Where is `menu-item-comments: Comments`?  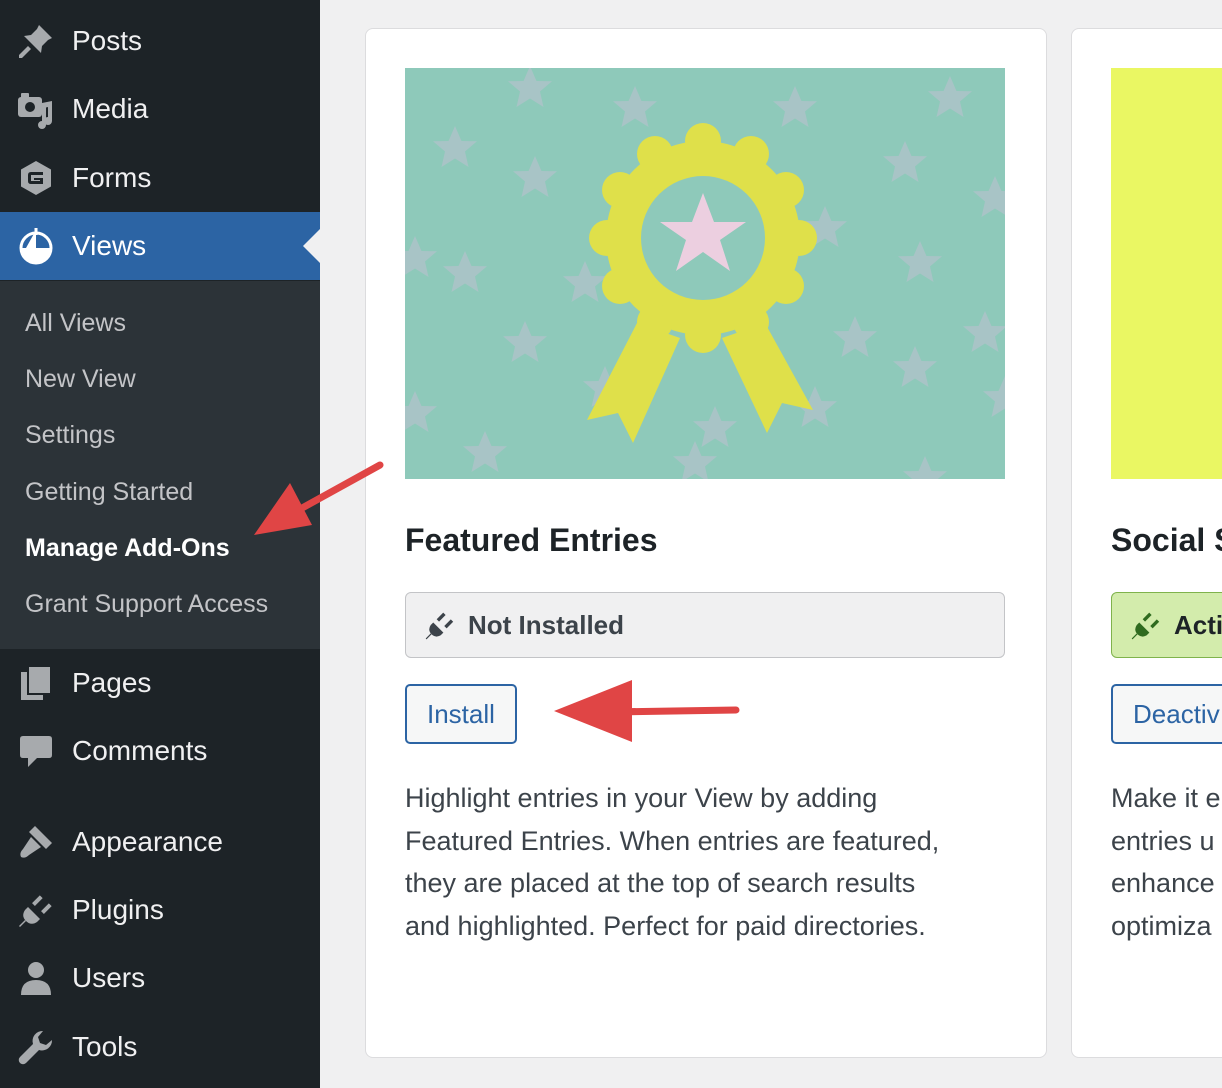 menu-item-comments: Comments is located at coordinates (160, 751).